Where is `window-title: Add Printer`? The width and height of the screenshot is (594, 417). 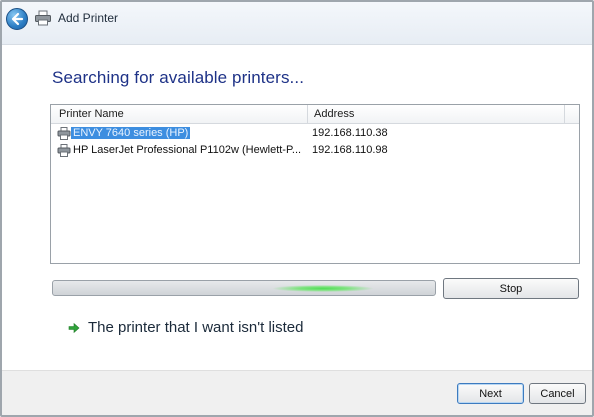 window-title: Add Printer is located at coordinates (88, 18).